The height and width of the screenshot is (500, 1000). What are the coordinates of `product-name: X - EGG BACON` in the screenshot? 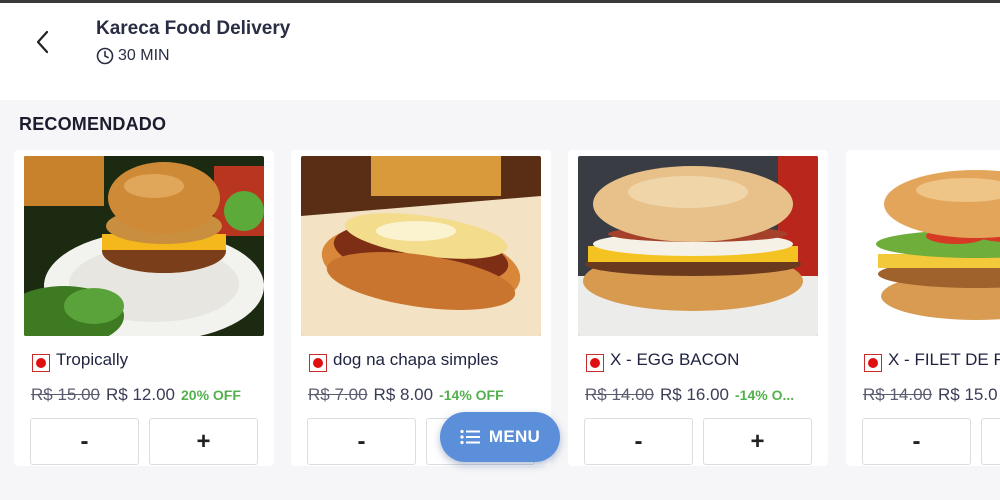 It's located at (675, 359).